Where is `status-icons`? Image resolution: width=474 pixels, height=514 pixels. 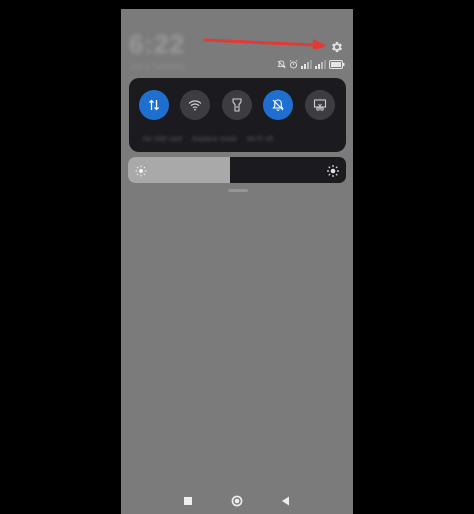 status-icons is located at coordinates (311, 64).